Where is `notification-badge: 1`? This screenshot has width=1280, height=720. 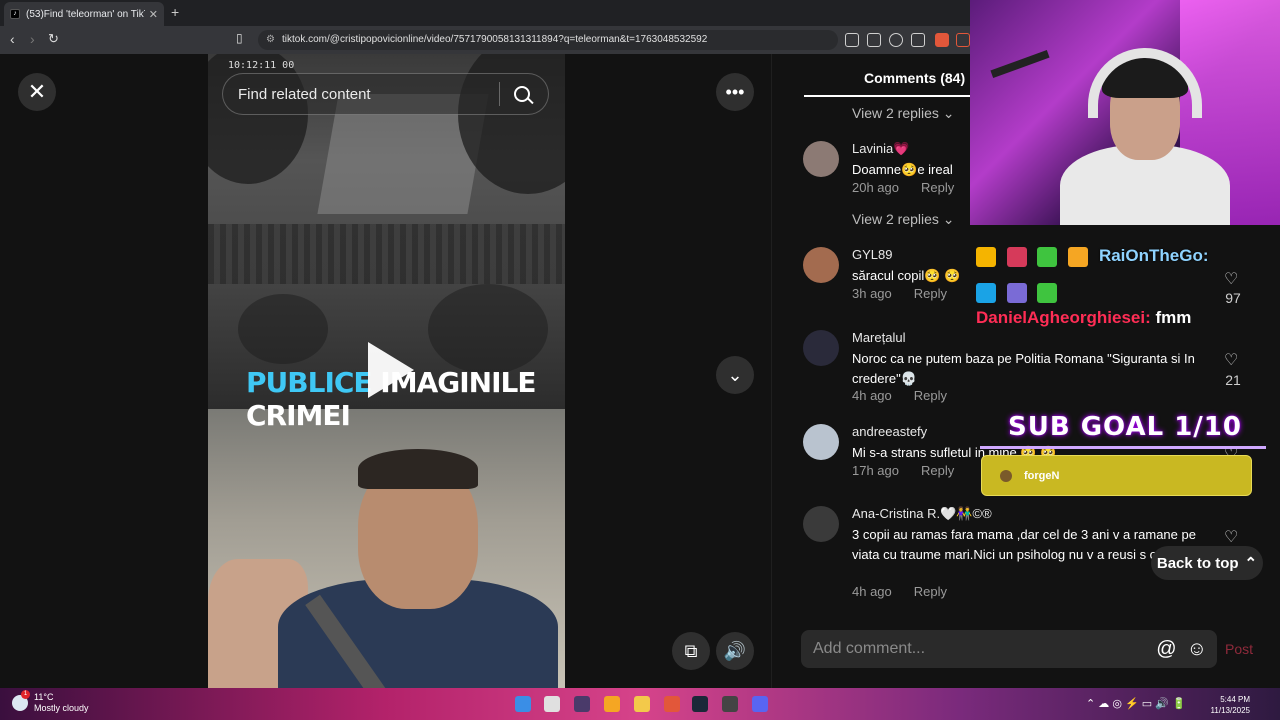 notification-badge: 1 is located at coordinates (25, 694).